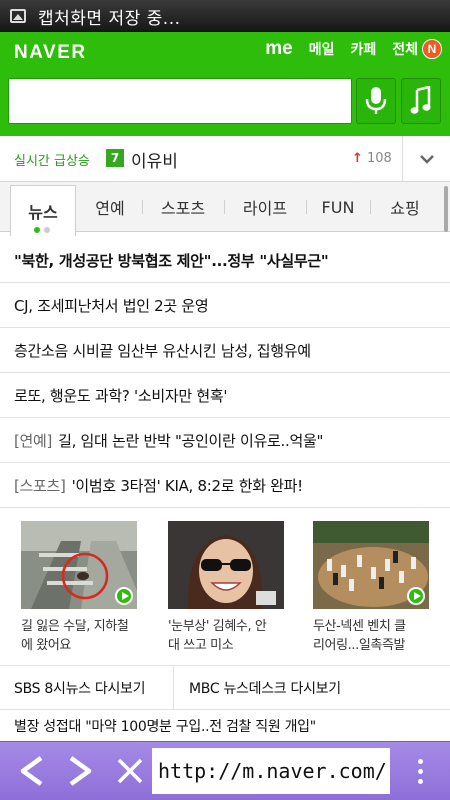 The width and height of the screenshot is (450, 800). What do you see at coordinates (42, 230) in the screenshot?
I see `page-indicator` at bounding box center [42, 230].